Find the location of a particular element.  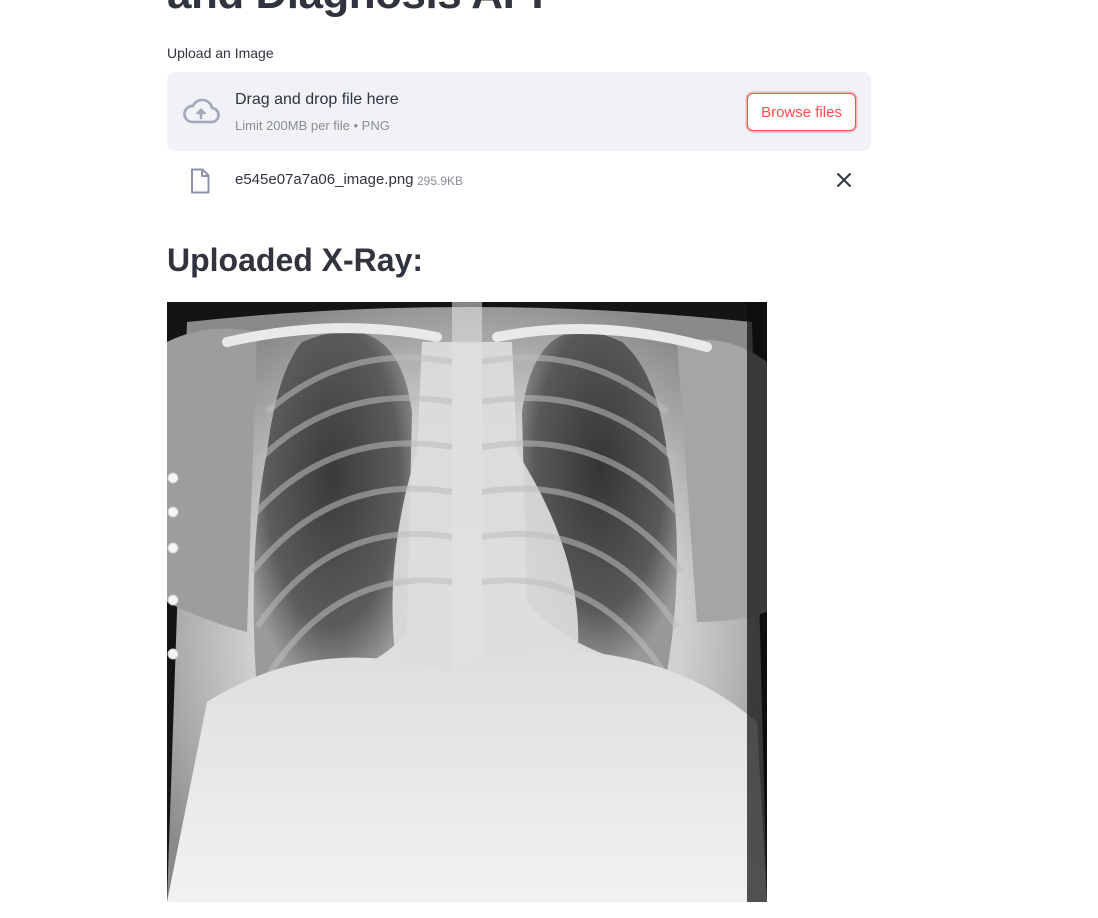

browse-files-button: Browse files is located at coordinates (801, 112).